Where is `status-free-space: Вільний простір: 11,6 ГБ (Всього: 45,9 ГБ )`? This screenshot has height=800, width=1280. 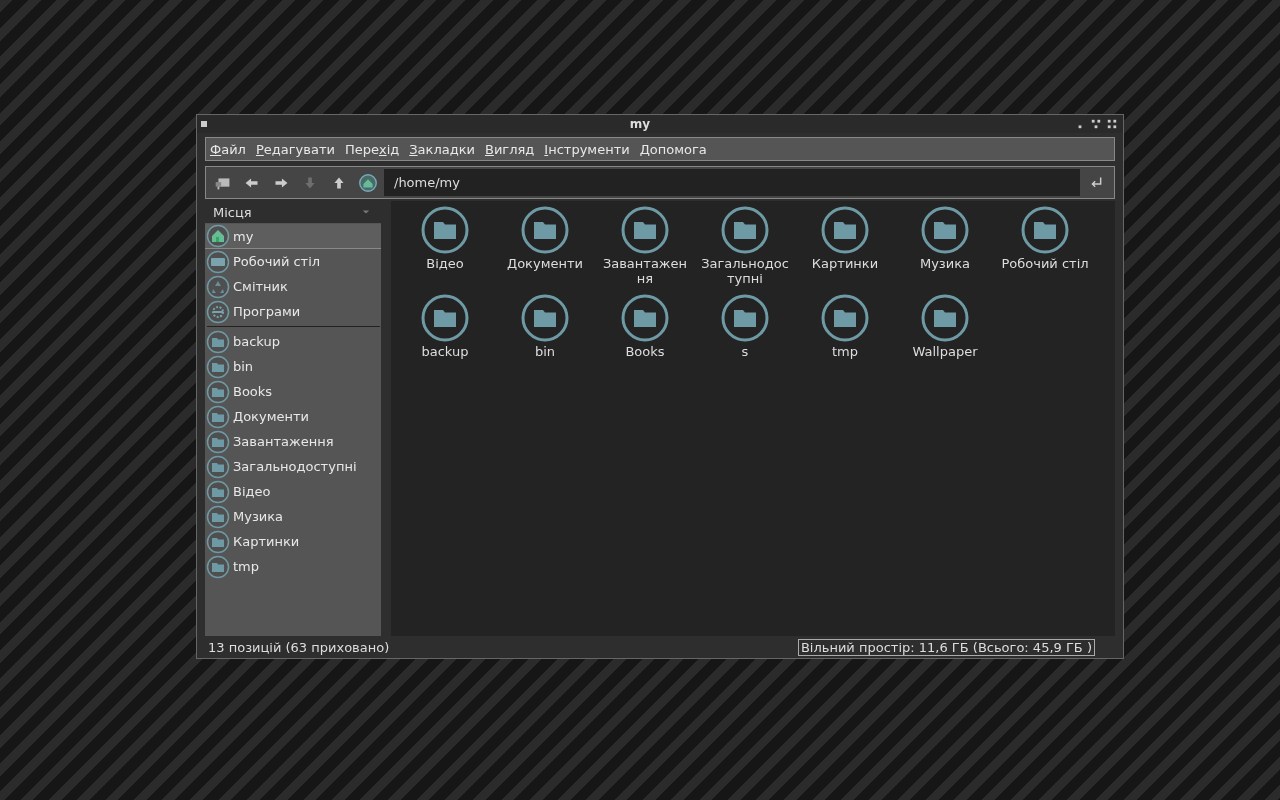 status-free-space: Вільний простір: 11,6 ГБ (Всього: 45,9 ГБ ) is located at coordinates (946, 647).